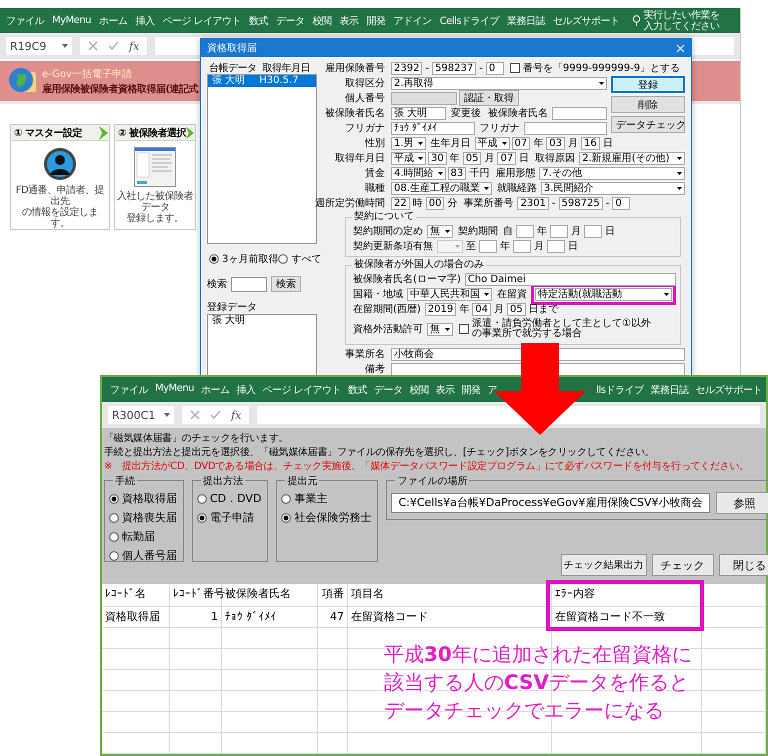 This screenshot has height=756, width=768. I want to click on dialog-button: 登録, so click(648, 84).